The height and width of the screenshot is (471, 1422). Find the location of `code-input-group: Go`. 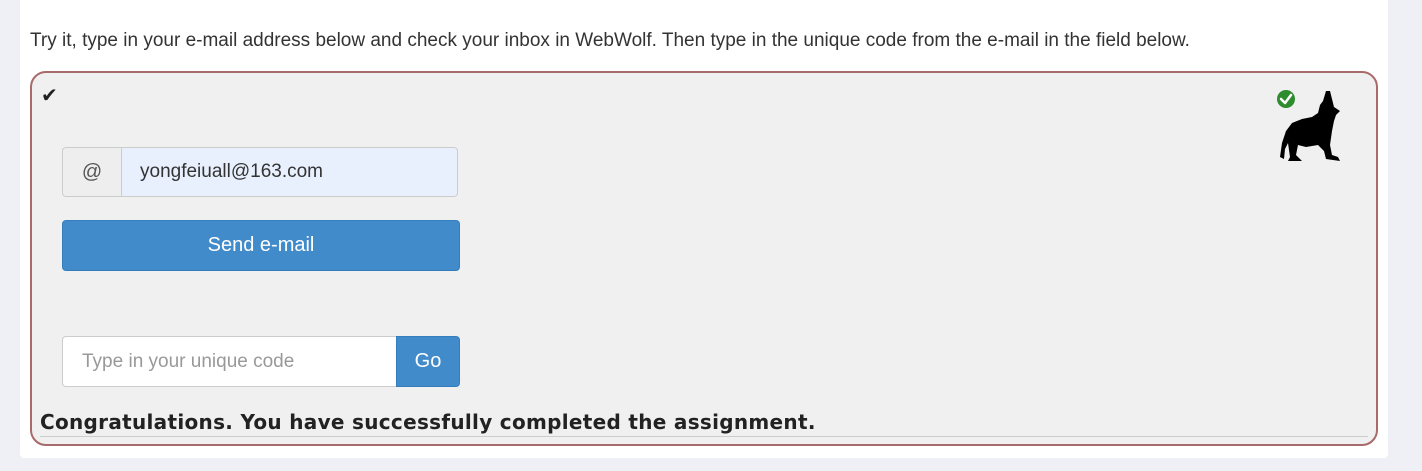

code-input-group: Go is located at coordinates (261, 361).